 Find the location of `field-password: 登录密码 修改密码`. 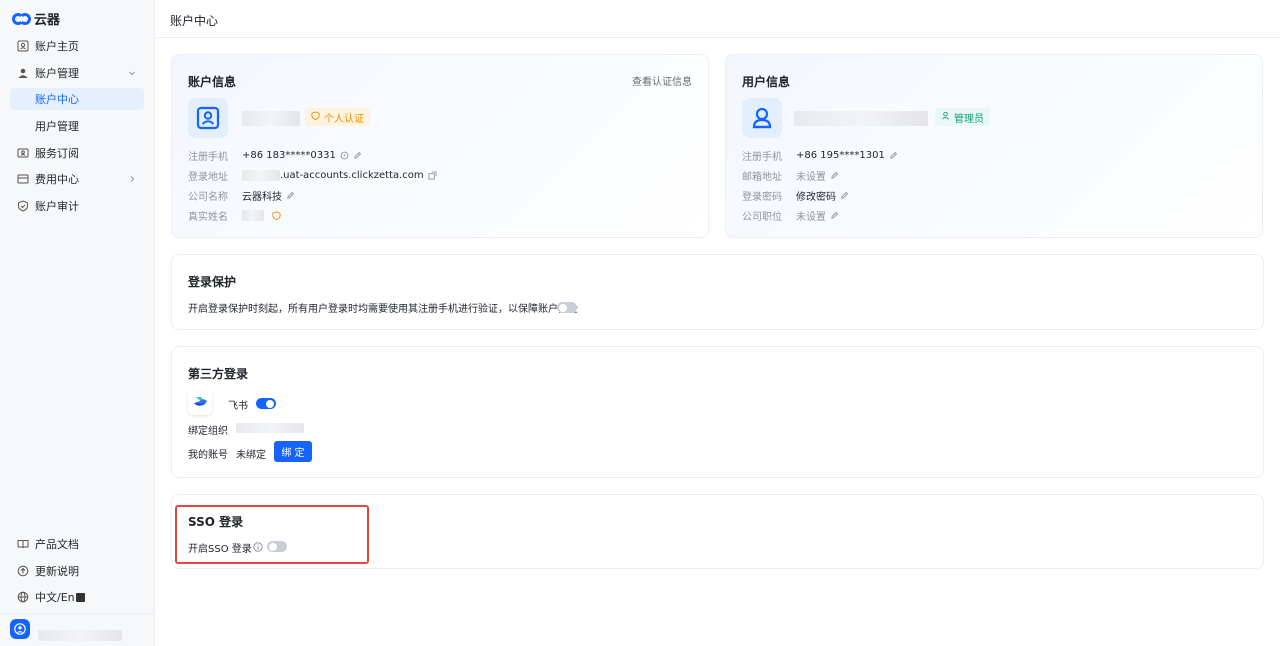

field-password: 登录密码 修改密码 is located at coordinates (795, 195).